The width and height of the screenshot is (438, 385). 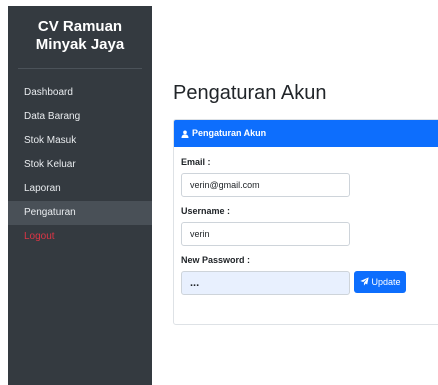 I want to click on sidebar-item-pengaturan: Pengaturan, so click(x=80, y=213).